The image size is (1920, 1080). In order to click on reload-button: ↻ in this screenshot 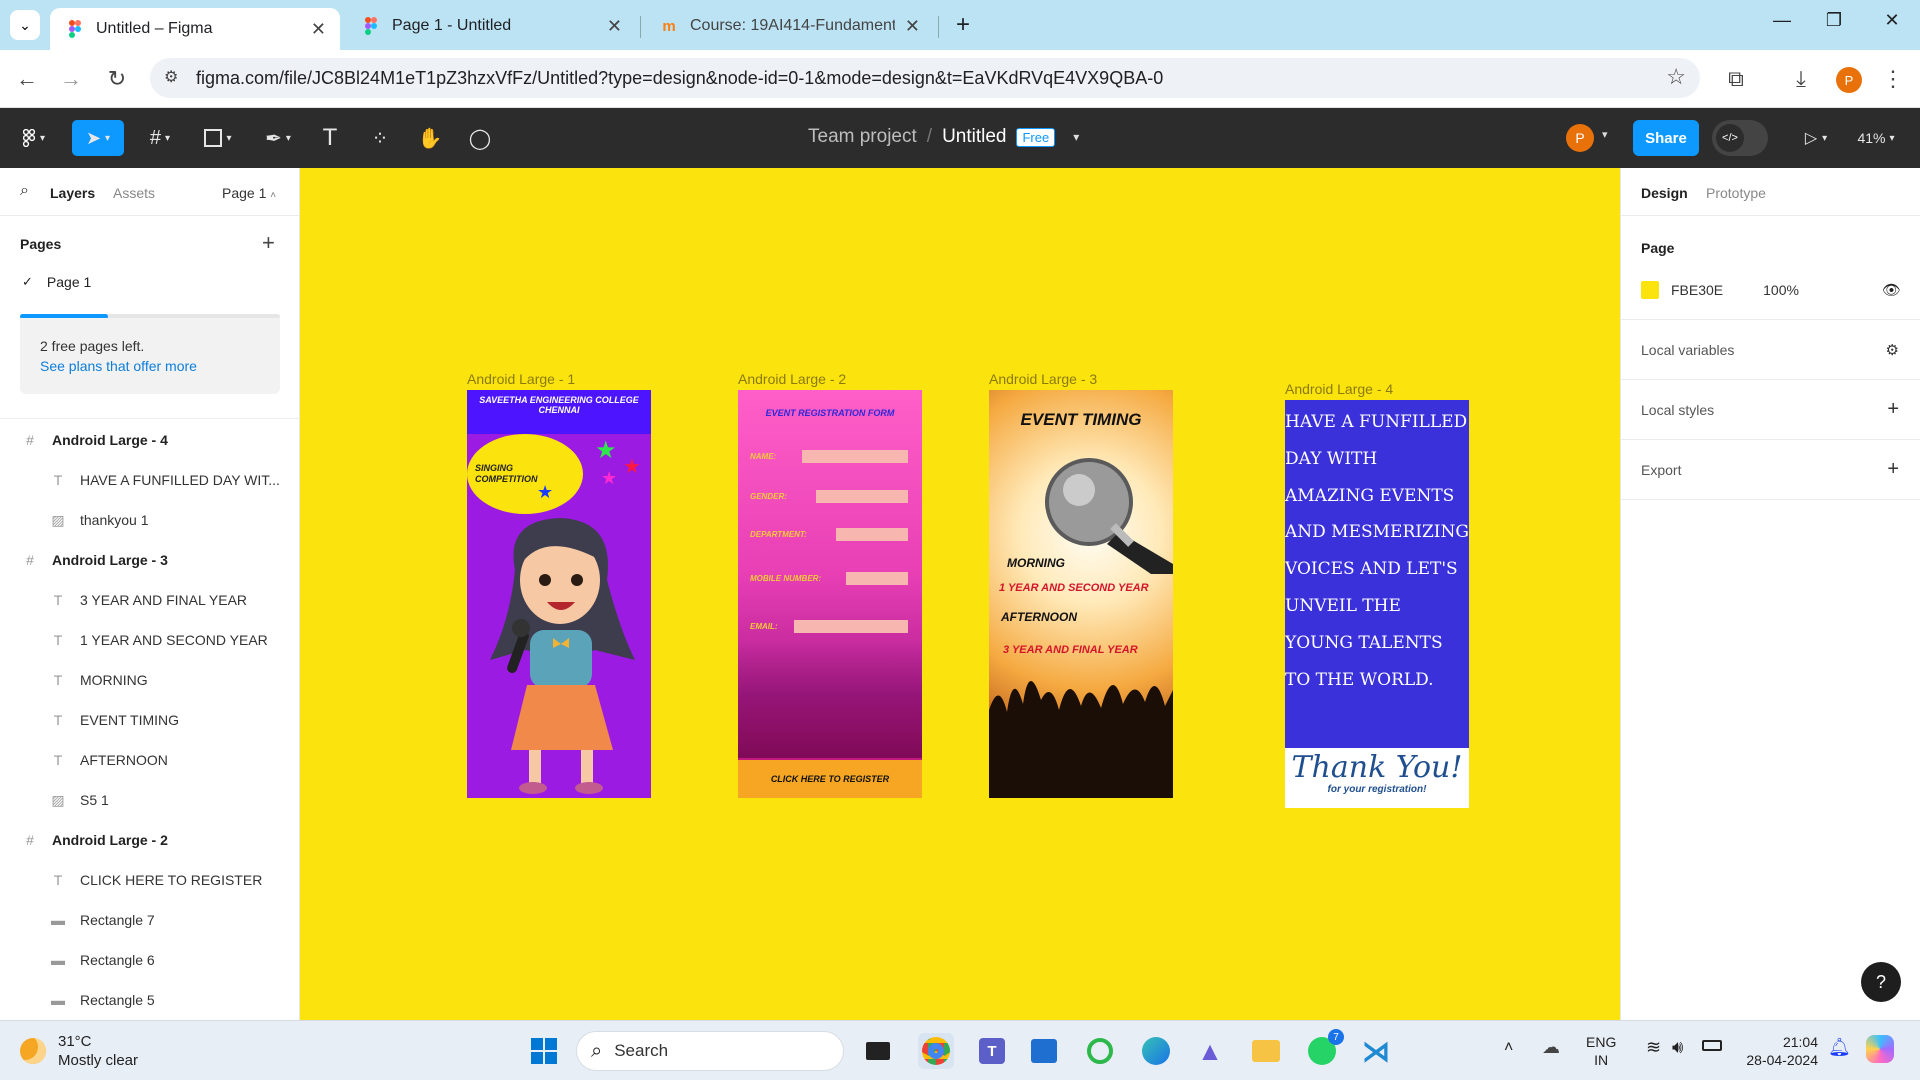, I will do `click(117, 79)`.